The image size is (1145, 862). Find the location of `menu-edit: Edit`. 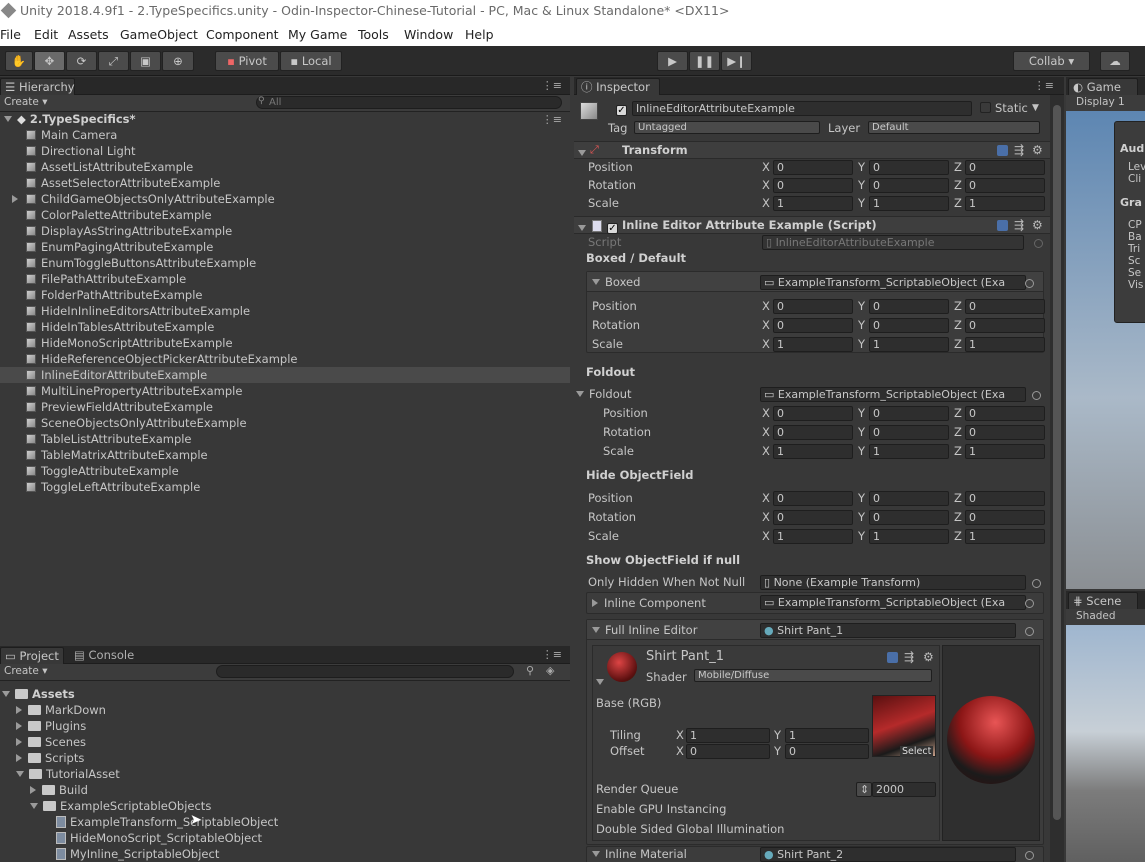

menu-edit: Edit is located at coordinates (46, 34).